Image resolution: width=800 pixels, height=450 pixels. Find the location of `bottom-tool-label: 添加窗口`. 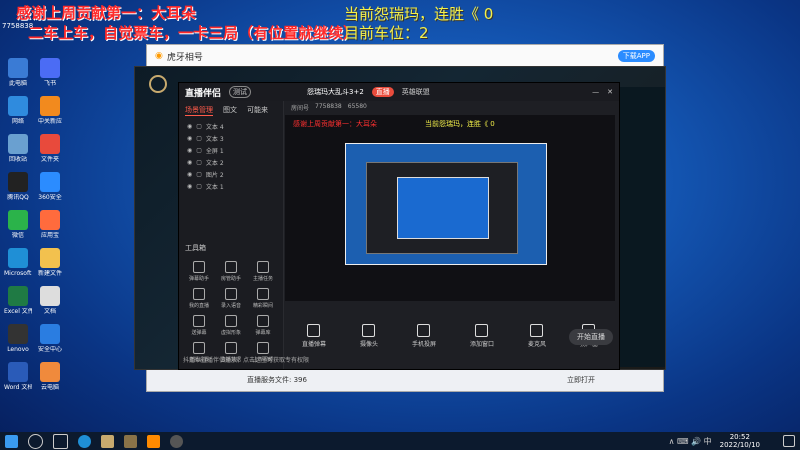

bottom-tool-label: 添加窗口 is located at coordinates (481, 344).